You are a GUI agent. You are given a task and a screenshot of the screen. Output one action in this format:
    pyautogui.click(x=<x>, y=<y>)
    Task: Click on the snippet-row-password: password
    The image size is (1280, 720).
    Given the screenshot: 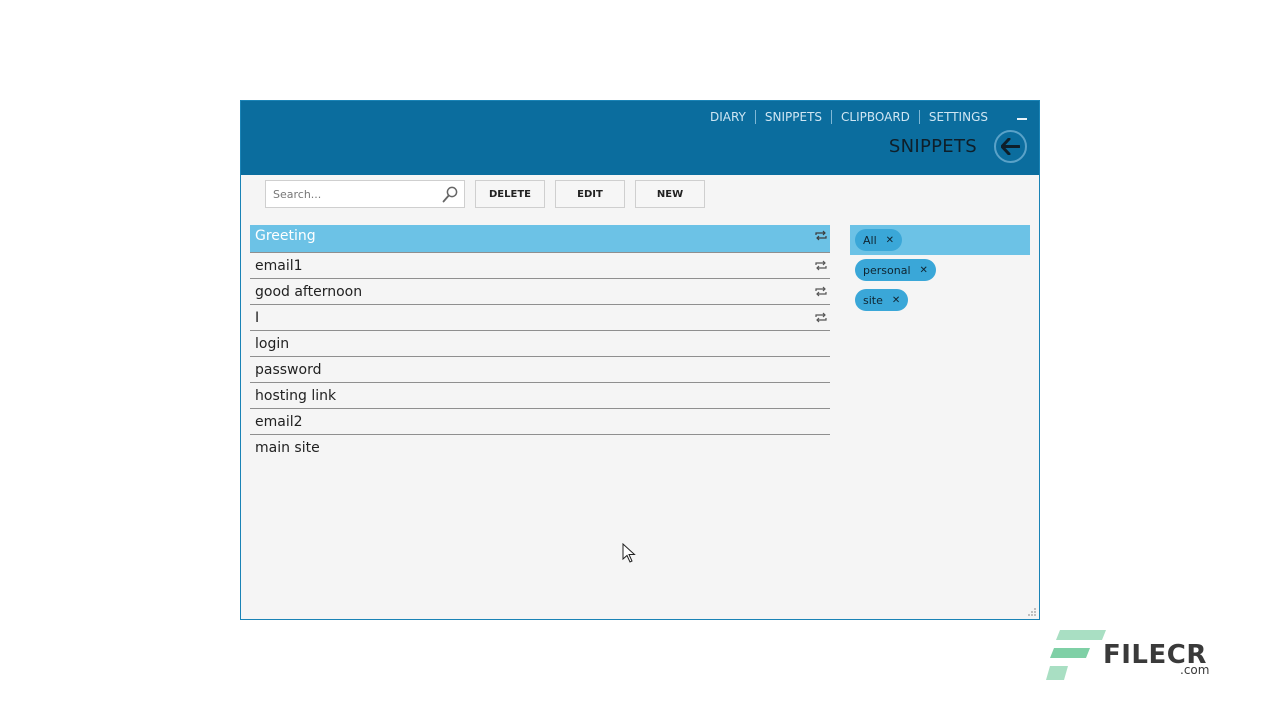 What is the action you would take?
    pyautogui.click(x=540, y=370)
    